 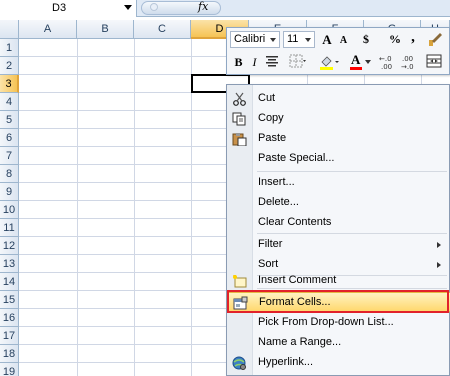 I want to click on font-size-select: 11, so click(x=299, y=39).